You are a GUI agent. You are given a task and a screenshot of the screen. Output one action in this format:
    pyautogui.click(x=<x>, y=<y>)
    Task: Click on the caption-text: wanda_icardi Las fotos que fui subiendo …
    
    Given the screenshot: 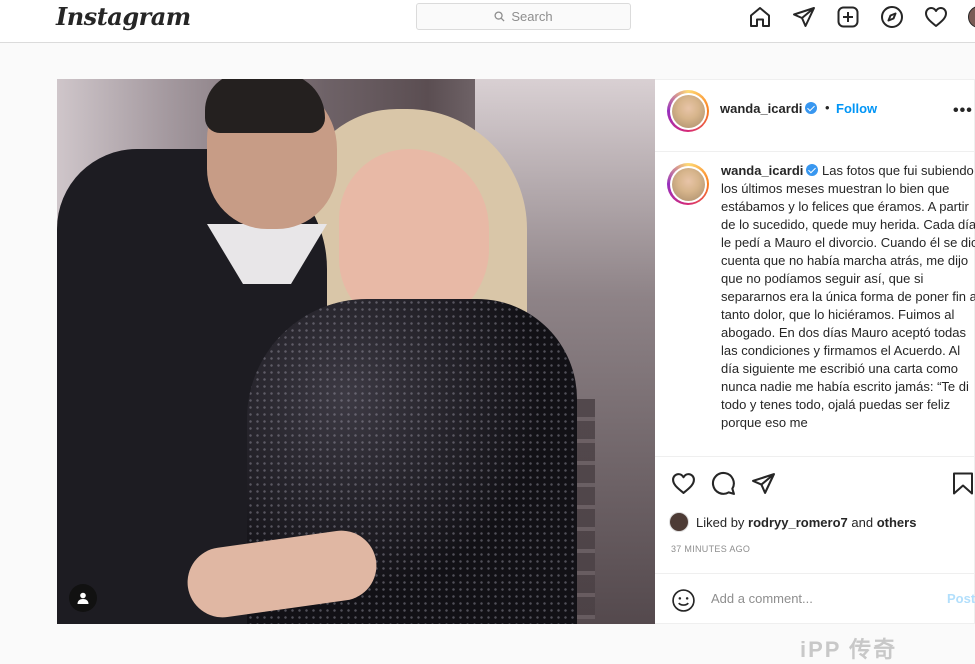 What is the action you would take?
    pyautogui.click(x=848, y=297)
    